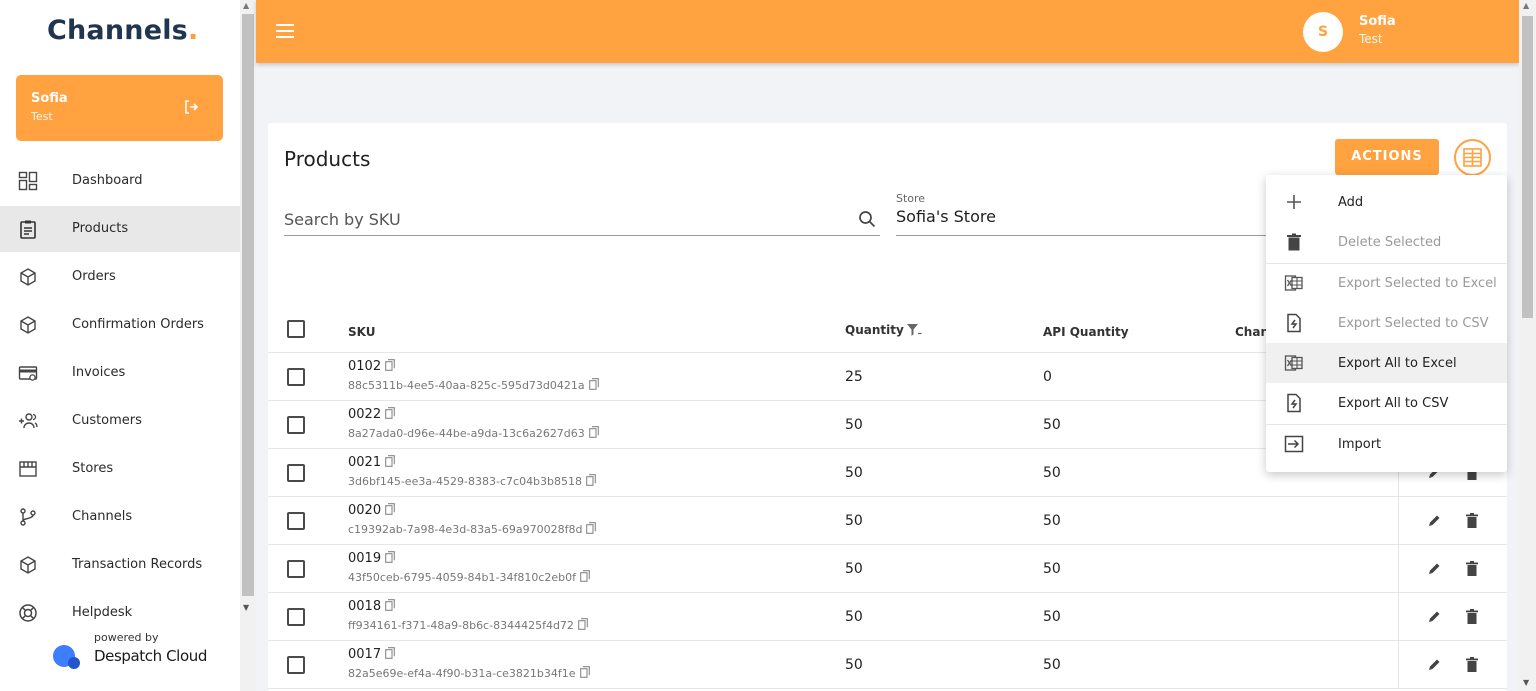 This screenshot has width=1536, height=691. What do you see at coordinates (1086, 332) in the screenshot?
I see `header-api-quantity: API Quantity` at bounding box center [1086, 332].